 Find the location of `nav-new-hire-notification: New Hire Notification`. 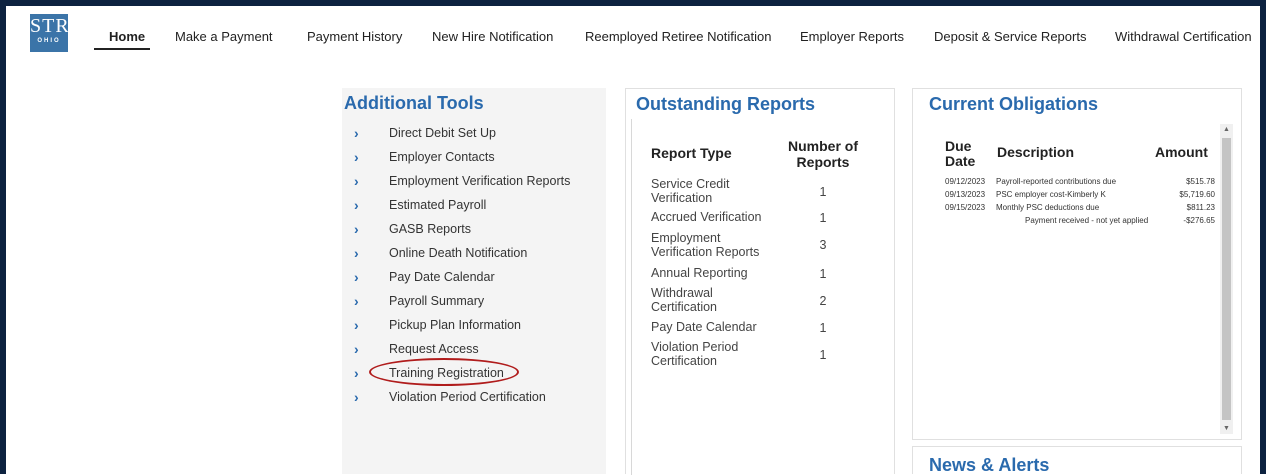

nav-new-hire-notification: New Hire Notification is located at coordinates (492, 36).